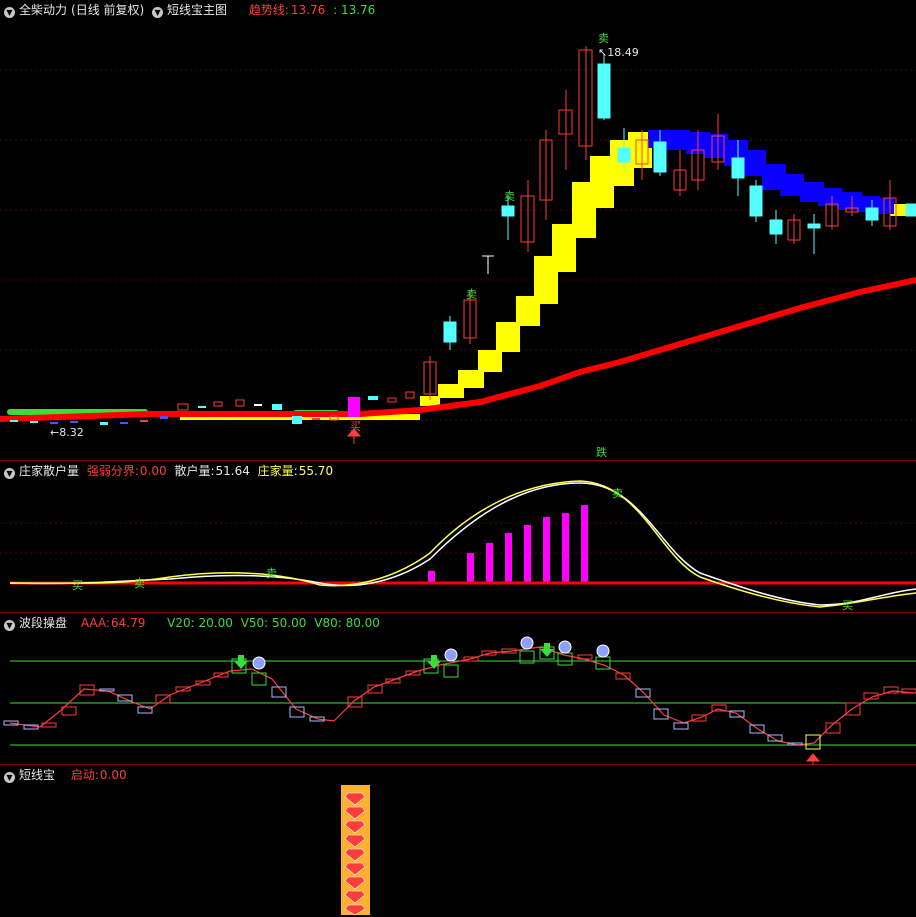  What do you see at coordinates (43, 10) in the screenshot?
I see `stock-name: 全柴动力` at bounding box center [43, 10].